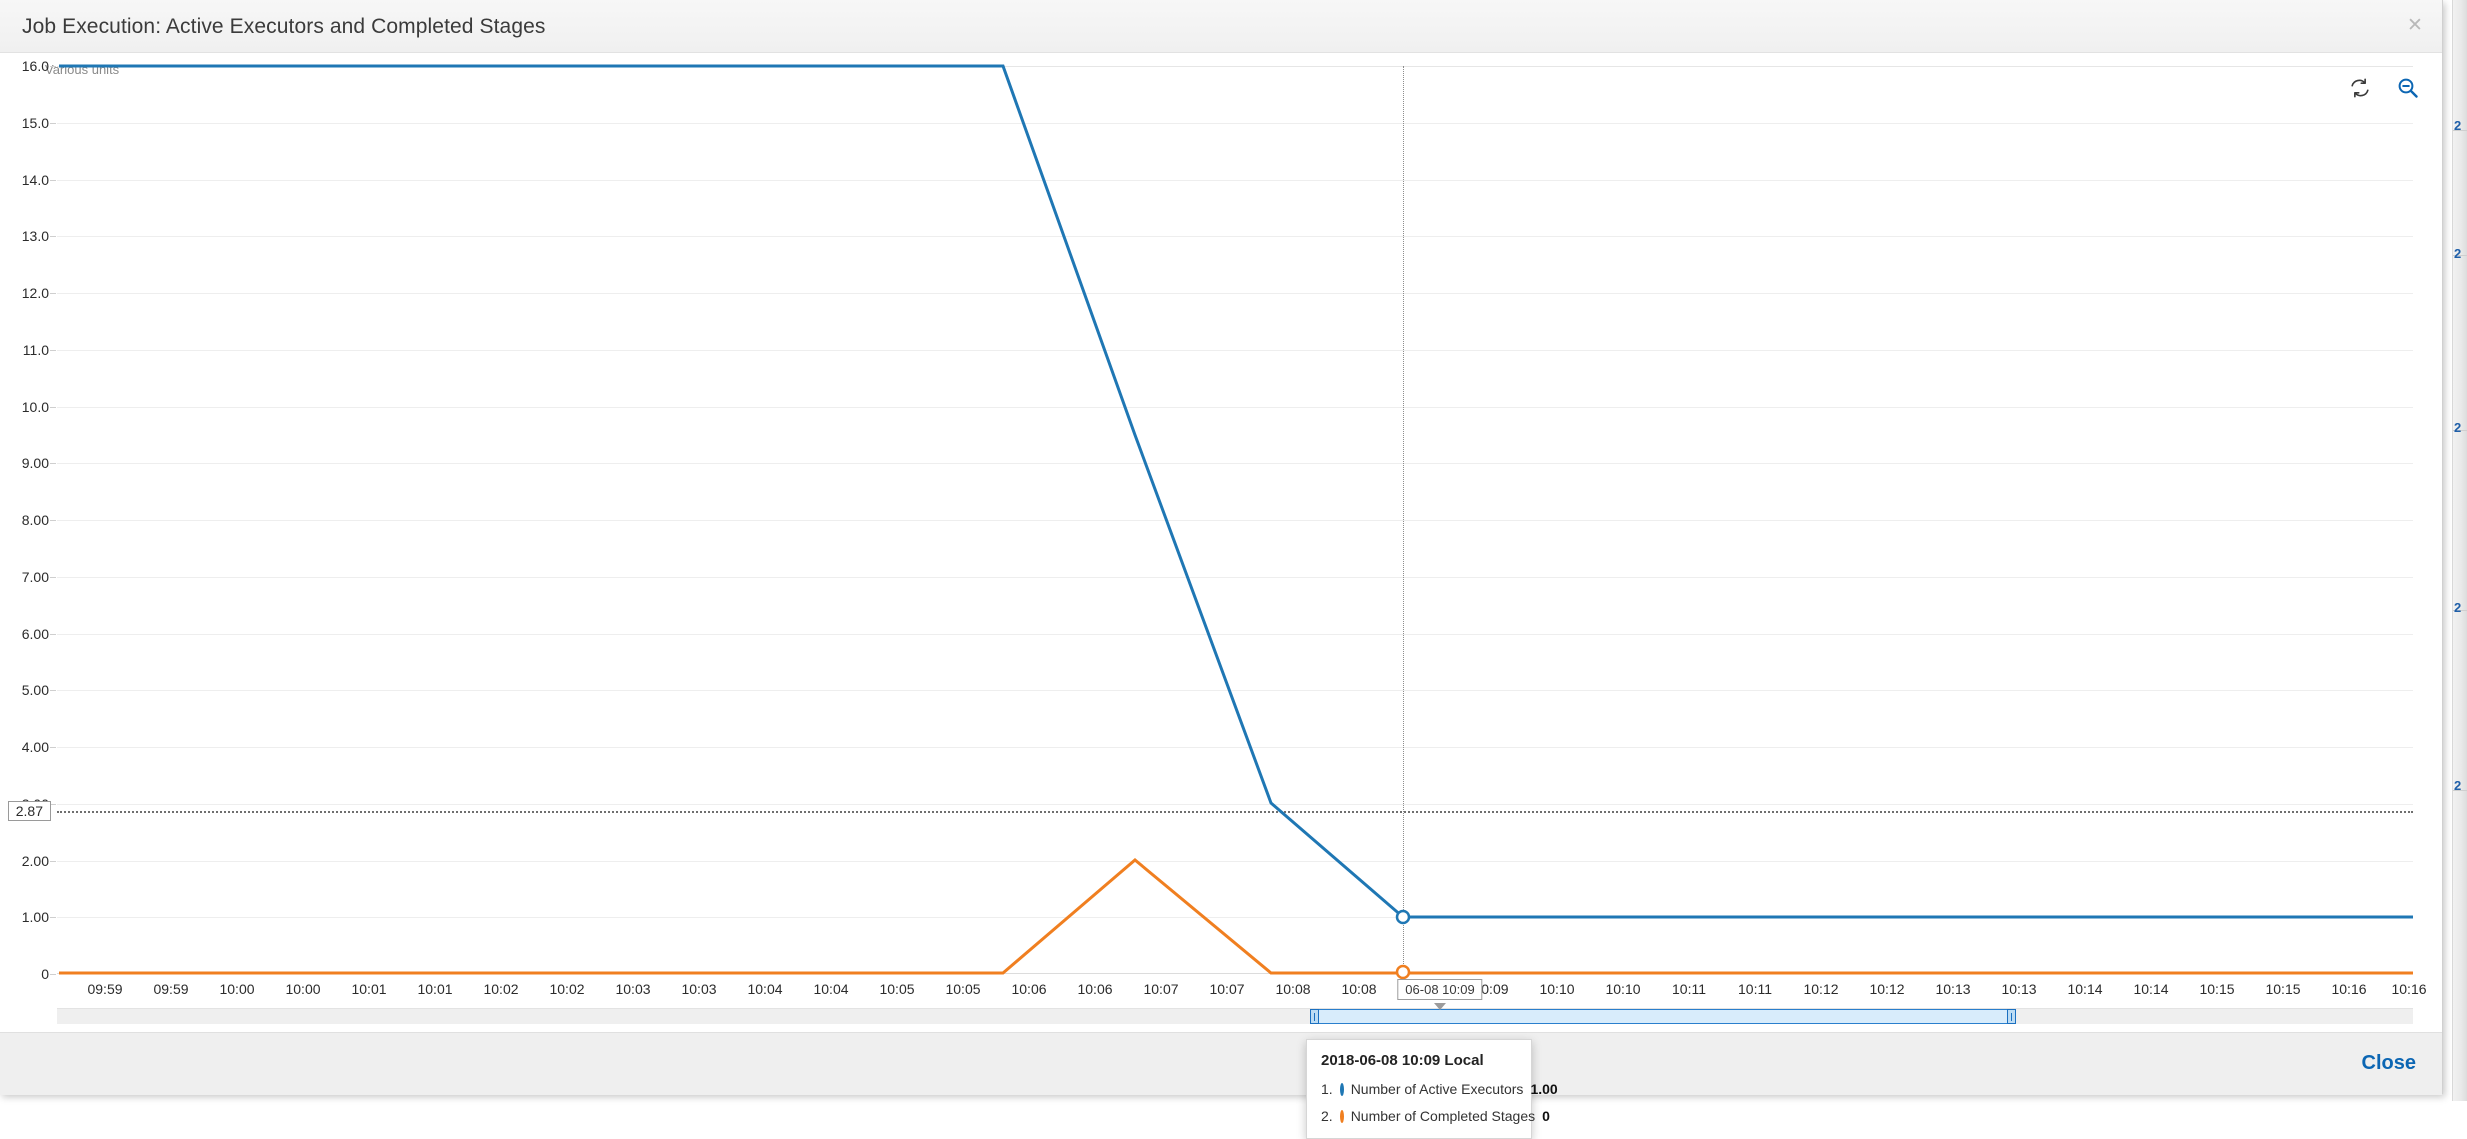 Image resolution: width=2467 pixels, height=1139 pixels. What do you see at coordinates (2459, 550) in the screenshot?
I see `background-page-right-strip` at bounding box center [2459, 550].